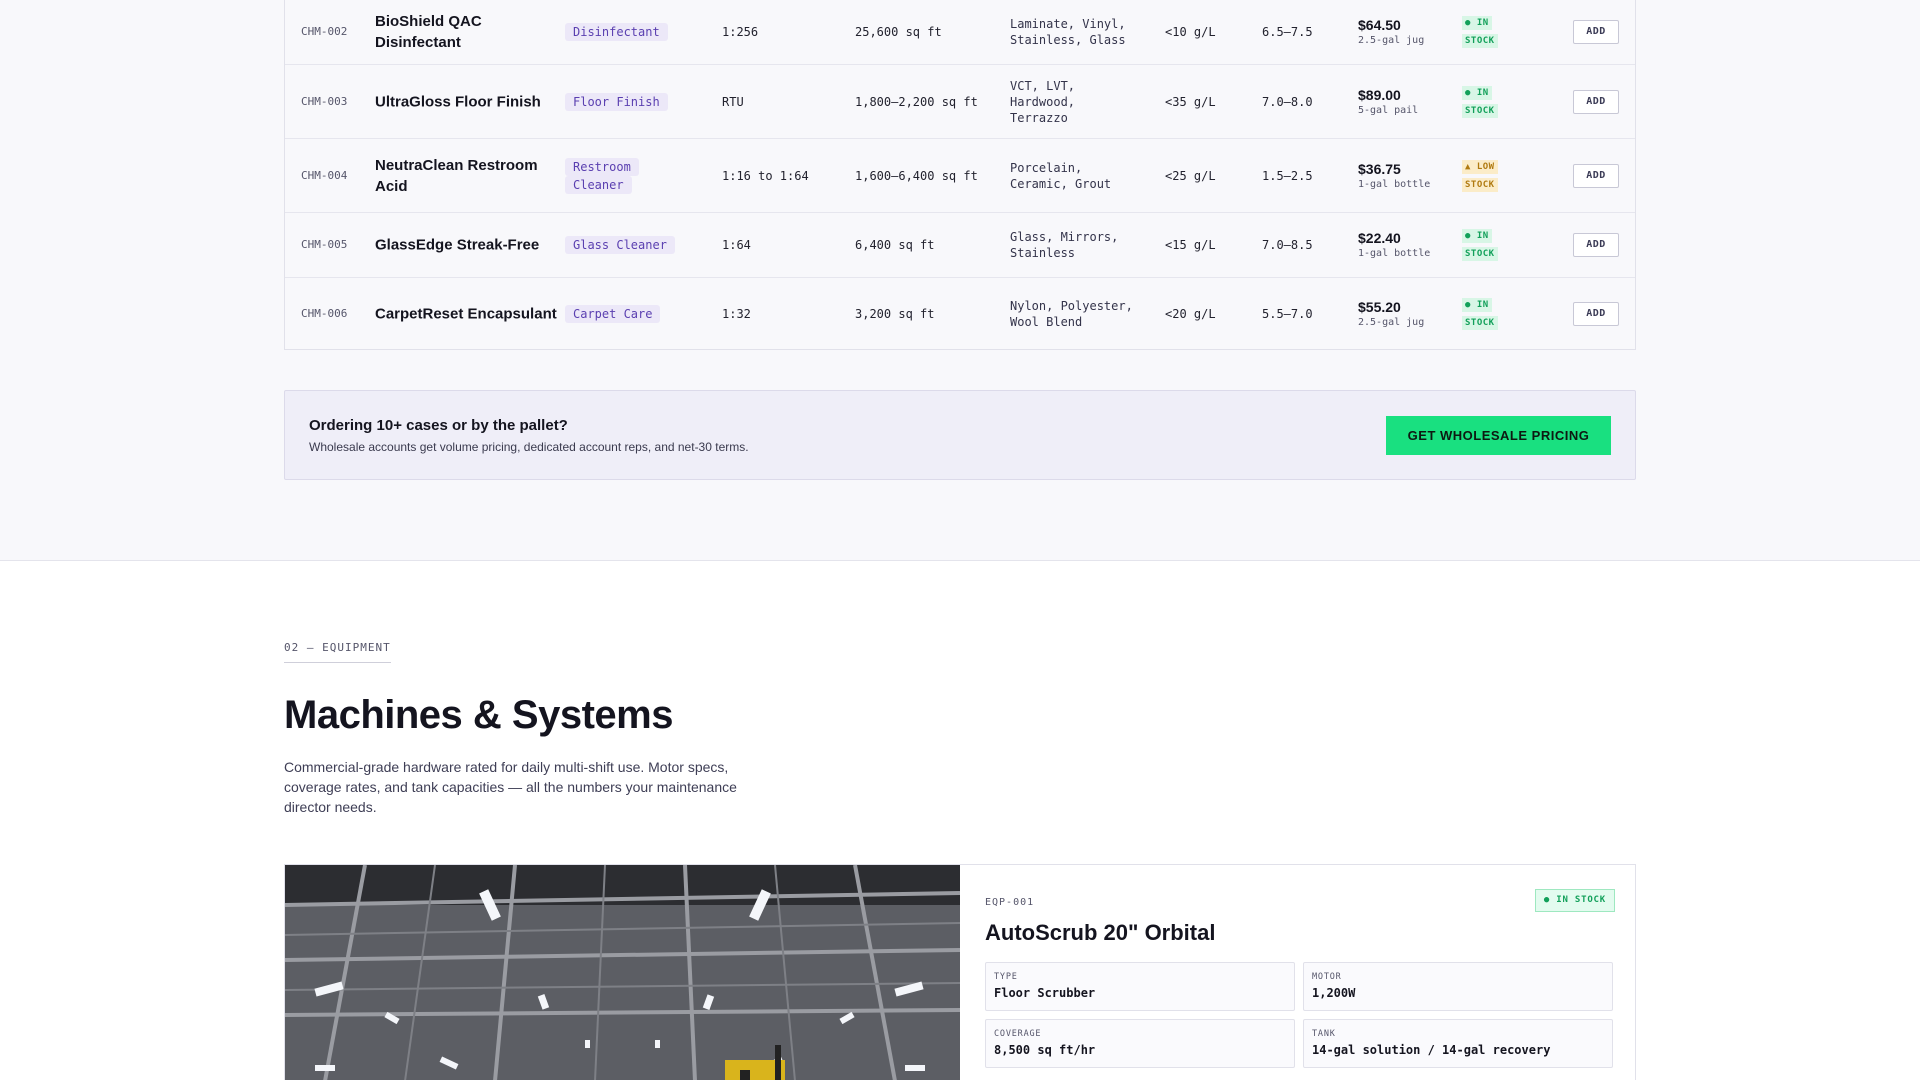 Image resolution: width=1920 pixels, height=1080 pixels. I want to click on voc: <35 g/L, so click(1190, 101).